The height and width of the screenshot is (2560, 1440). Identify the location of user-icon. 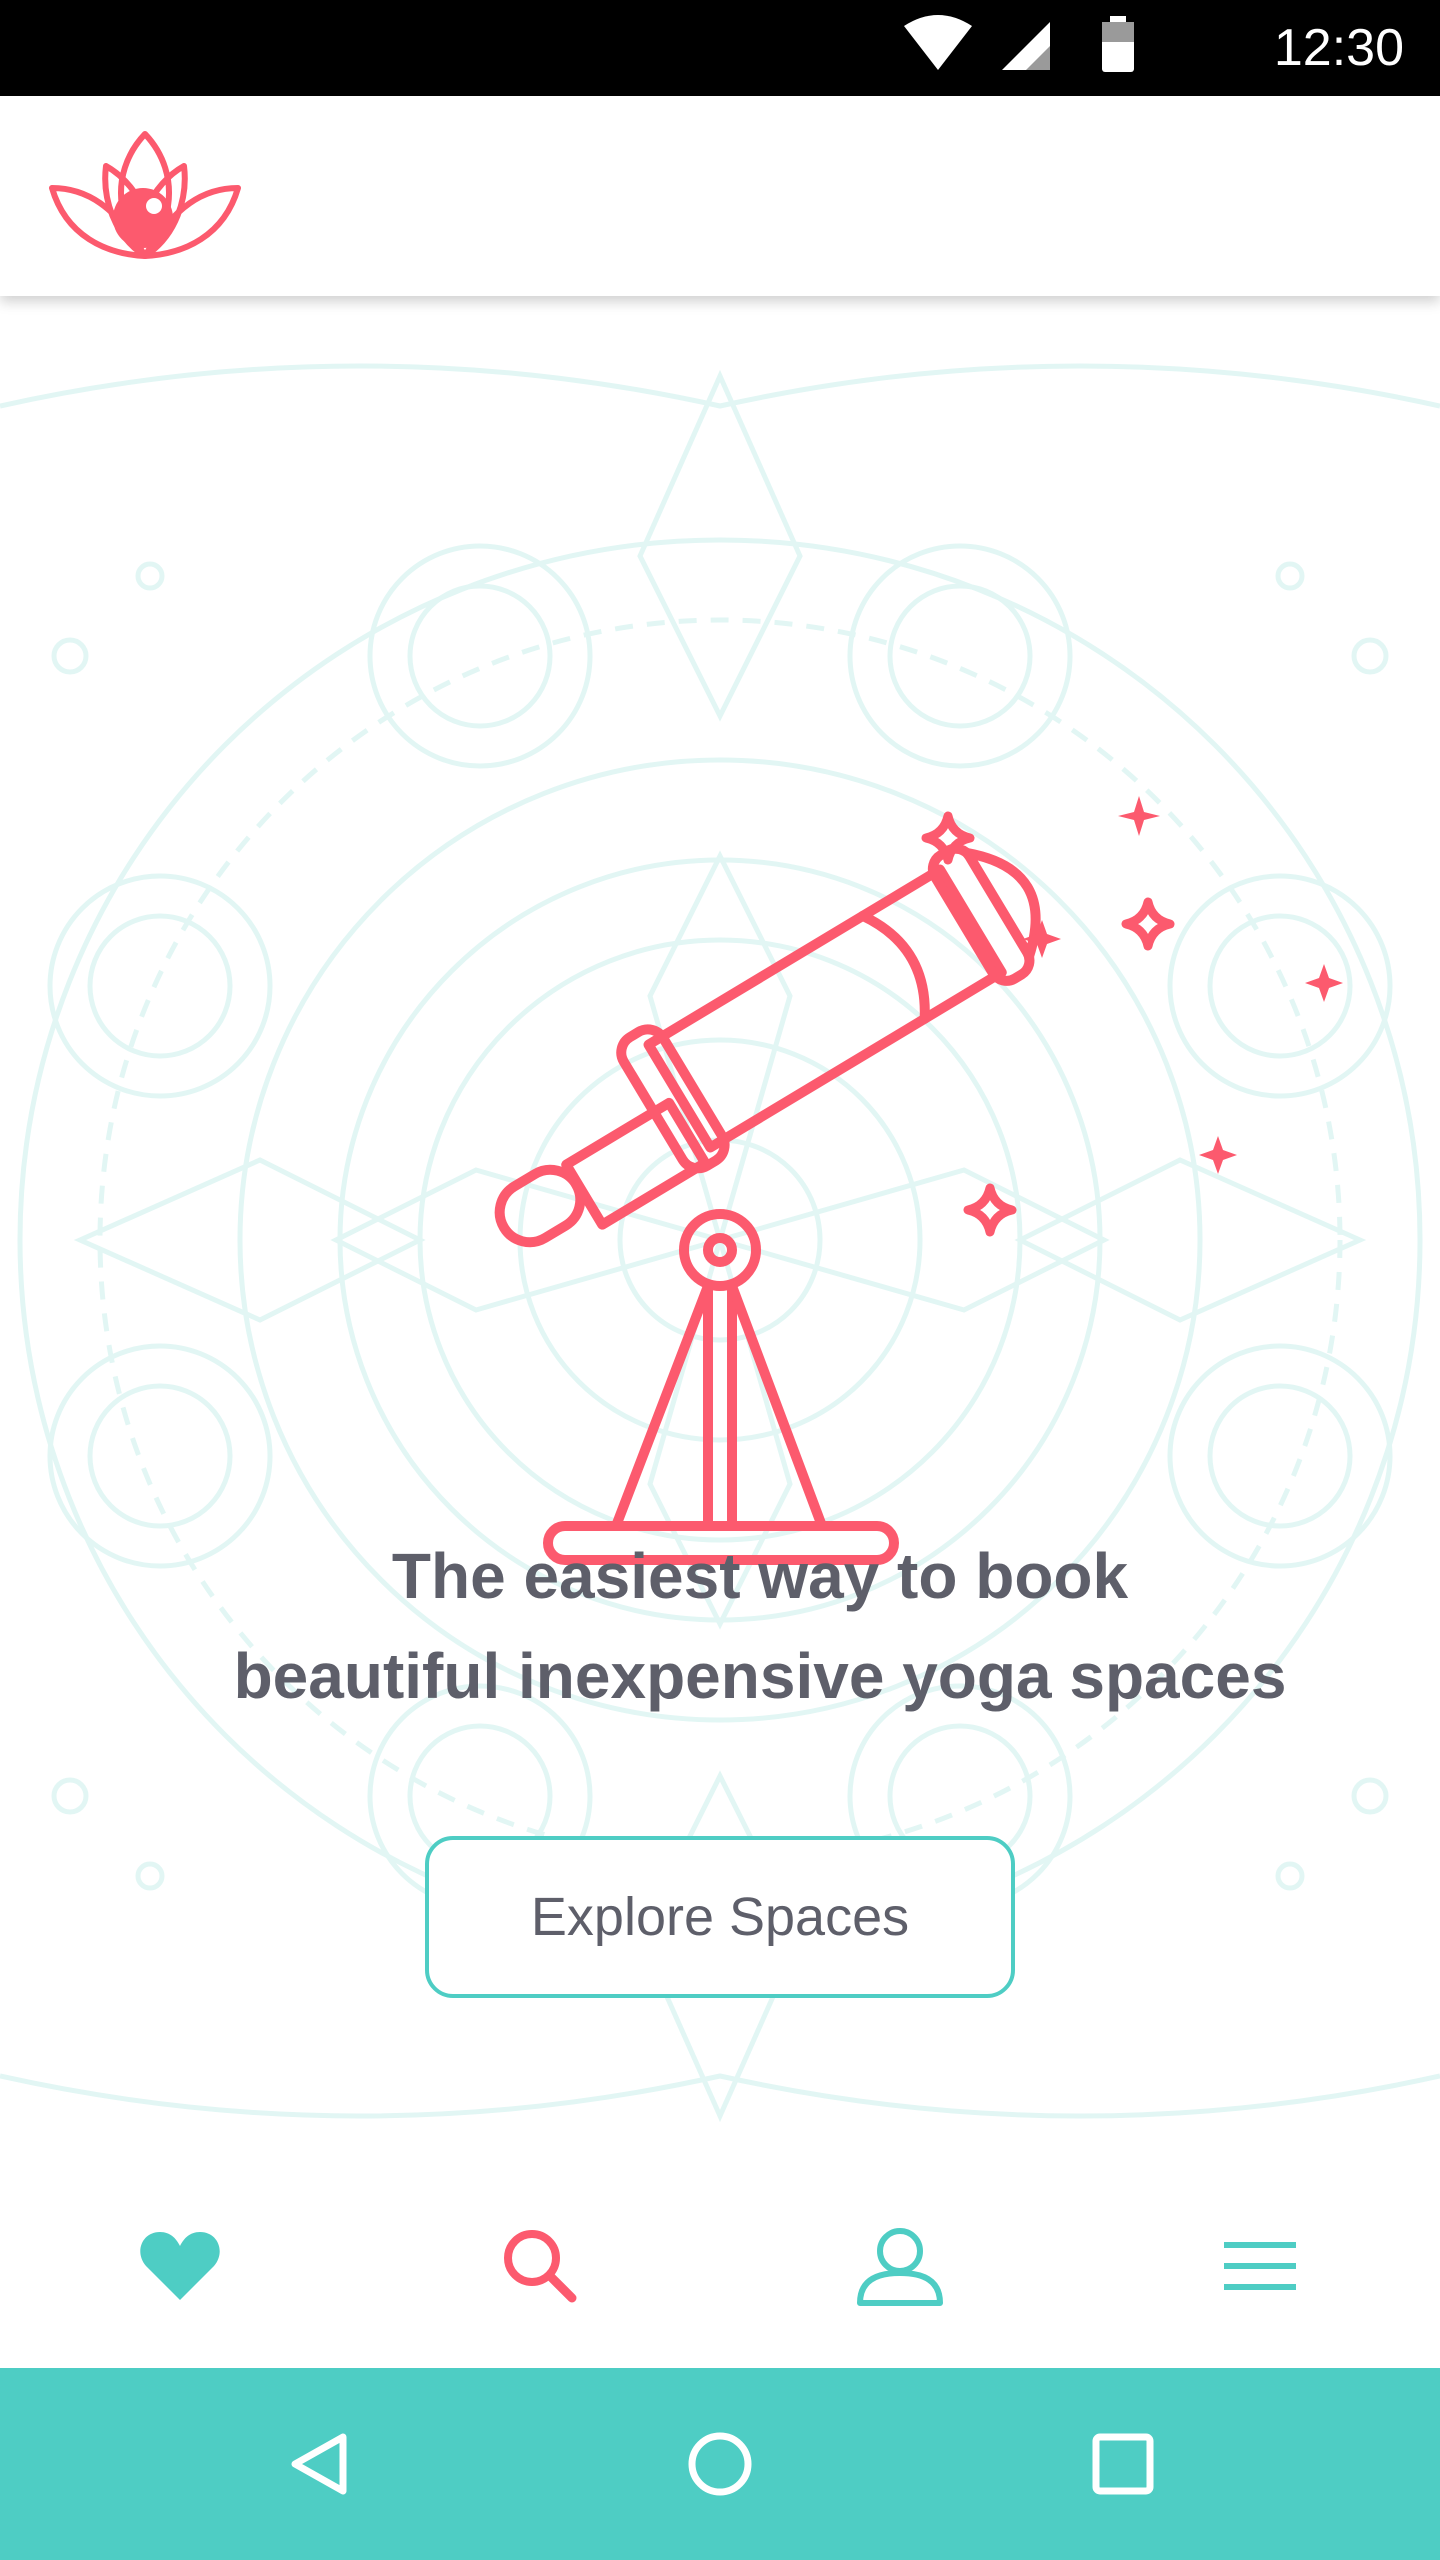
(900, 2267).